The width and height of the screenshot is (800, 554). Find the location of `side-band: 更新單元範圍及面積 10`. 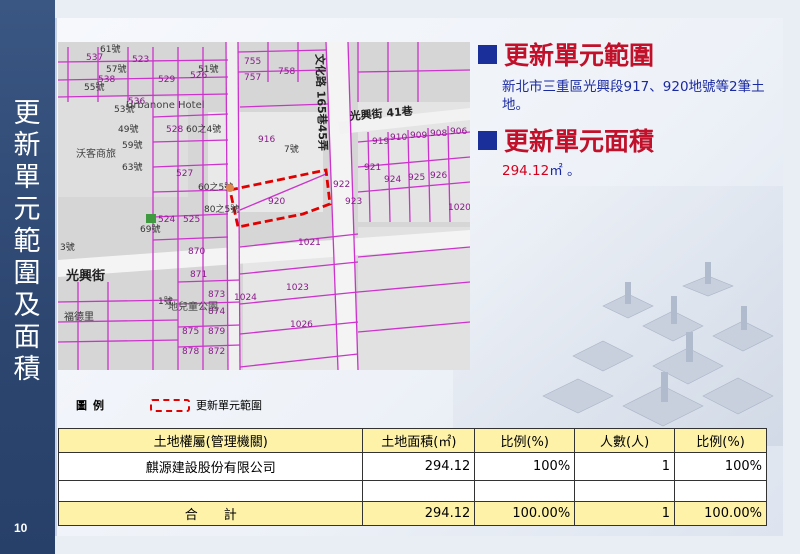

side-band: 更新單元範圍及面積 10 is located at coordinates (27, 277).